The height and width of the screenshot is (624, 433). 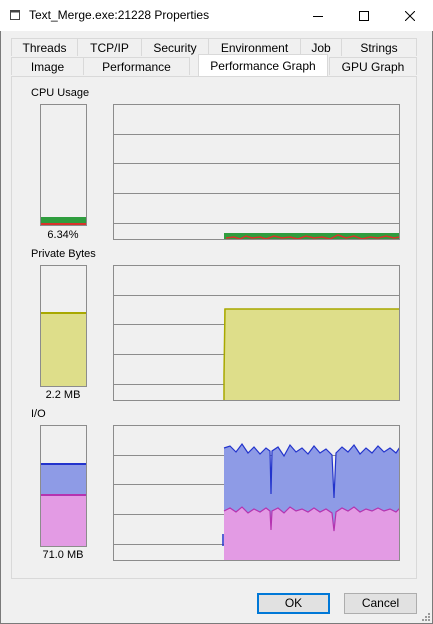 I want to click on private-bytes-value: 2.2 MB, so click(x=63, y=395).